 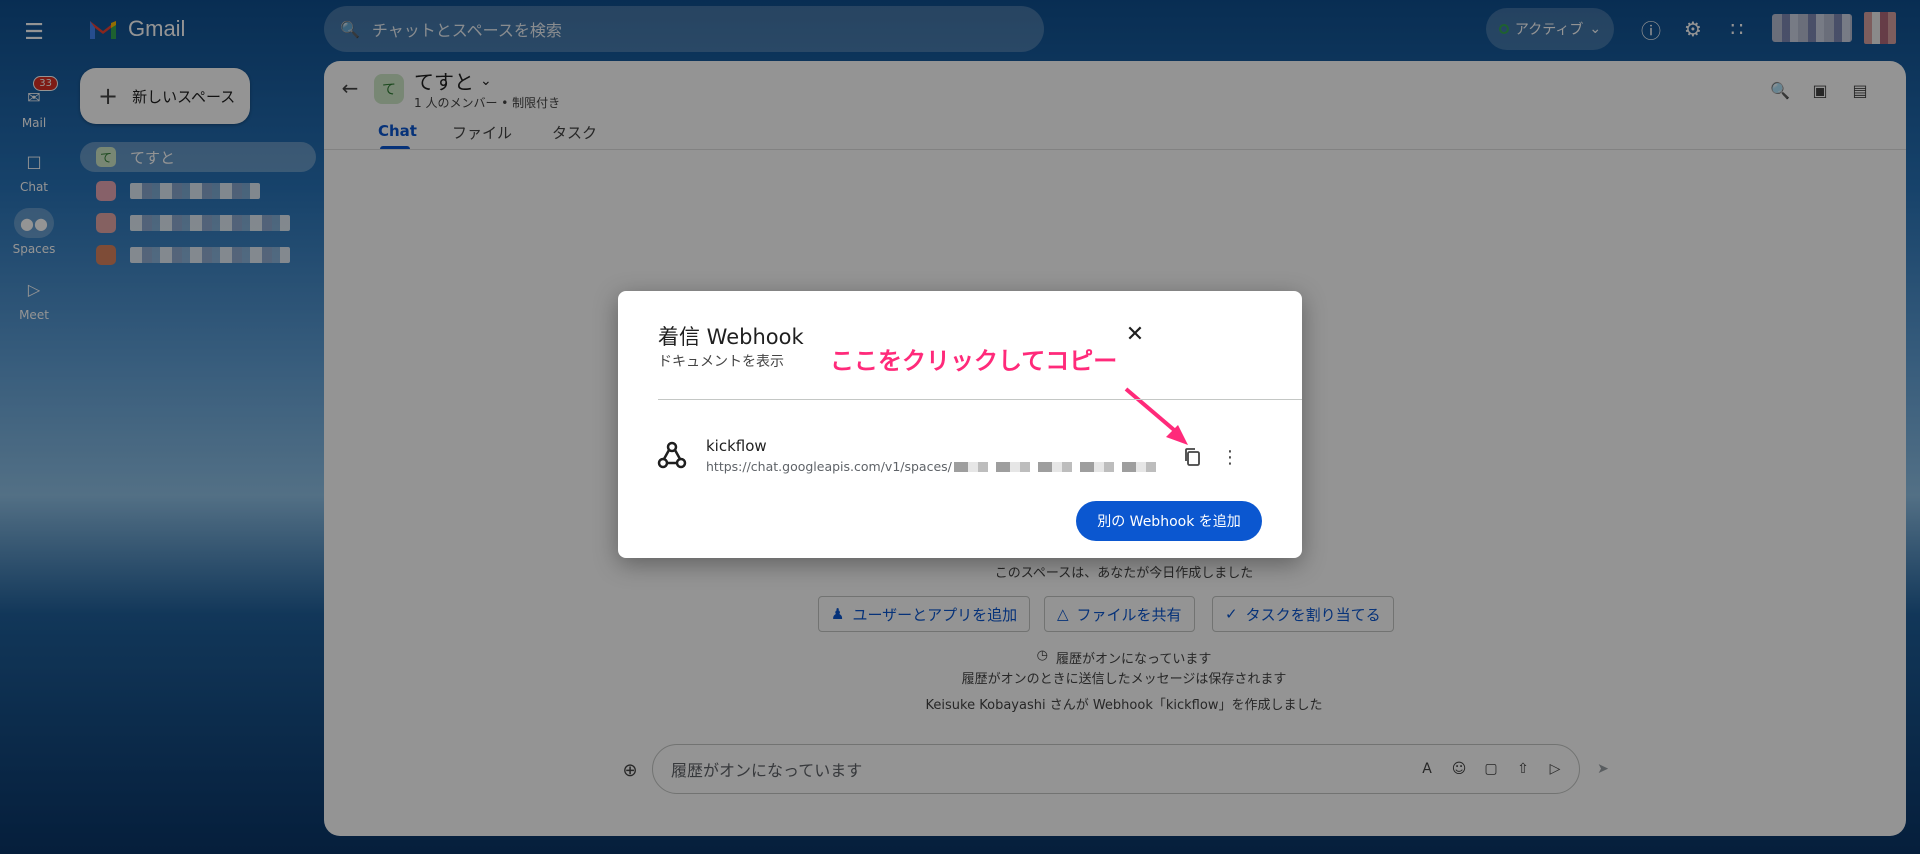 I want to click on webhook-url: https://chat.googleapis.com/v1/spaces/, so click(x=935, y=466).